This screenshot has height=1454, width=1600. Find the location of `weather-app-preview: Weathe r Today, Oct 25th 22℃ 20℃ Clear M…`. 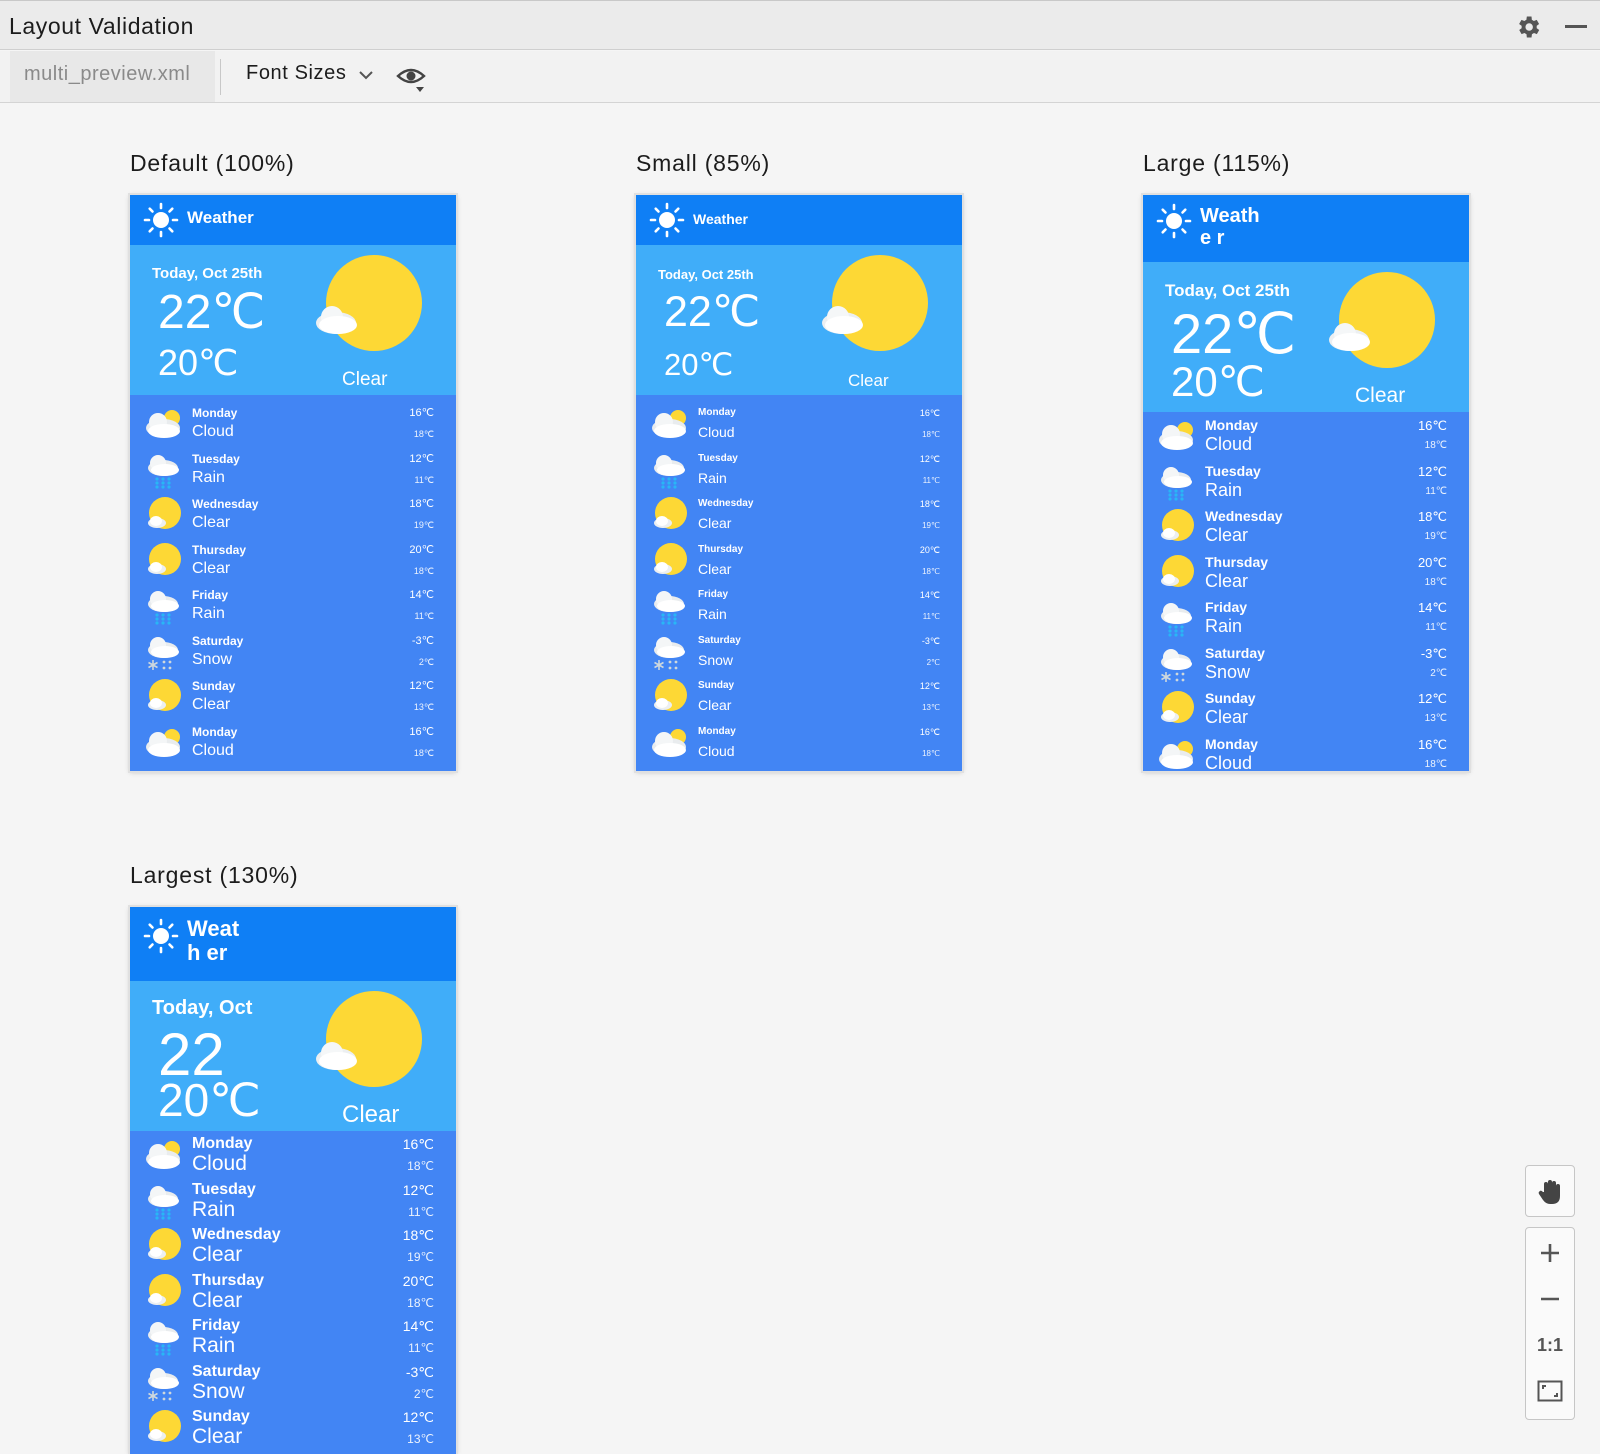

weather-app-preview: Weathe r Today, Oct 25th 22℃ 20℃ Clear M… is located at coordinates (1306, 483).